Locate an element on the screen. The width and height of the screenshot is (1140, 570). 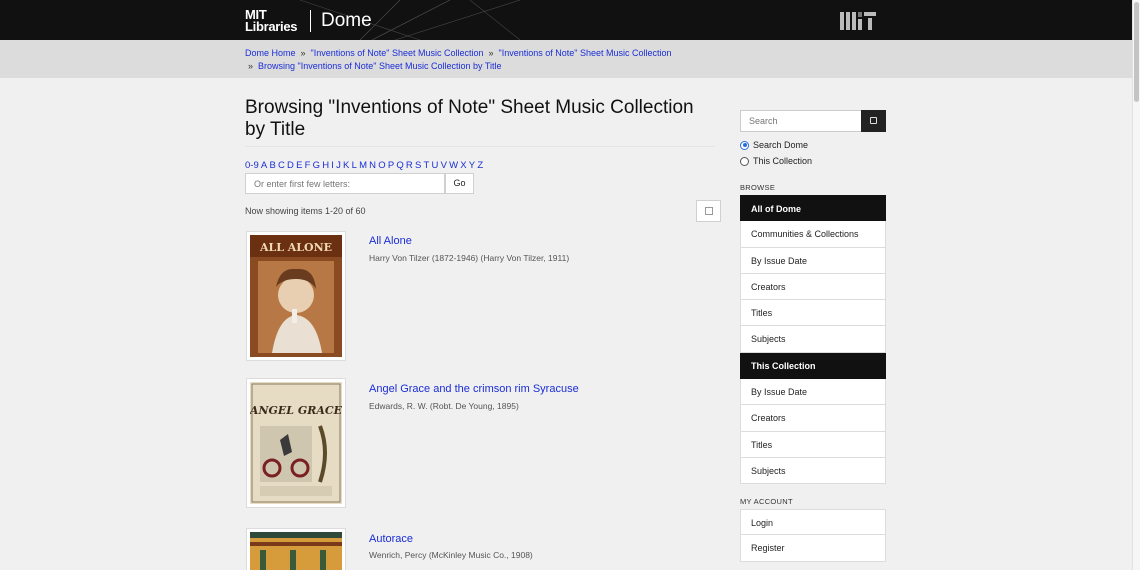
thumb-cover-title: ALL ALONE is located at coordinates (295, 247).